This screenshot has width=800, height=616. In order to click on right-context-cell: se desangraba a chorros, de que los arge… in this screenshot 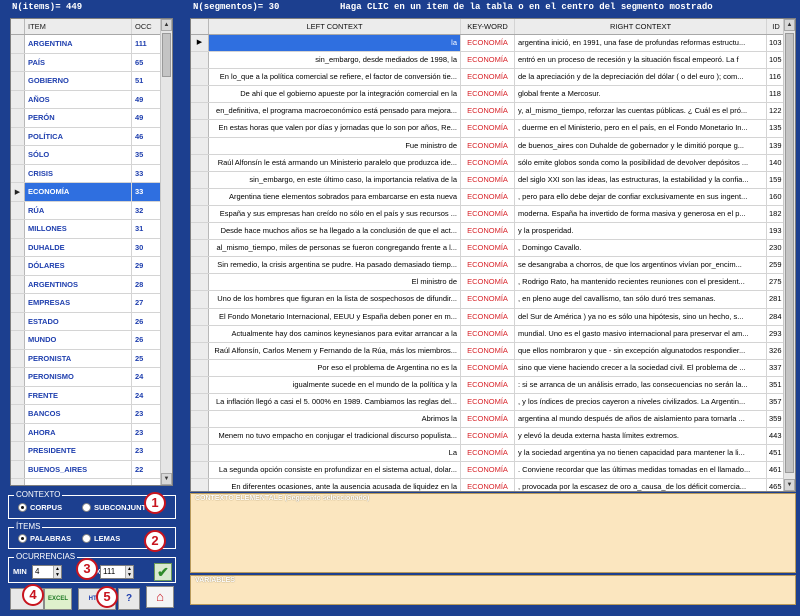, I will do `click(641, 265)`.